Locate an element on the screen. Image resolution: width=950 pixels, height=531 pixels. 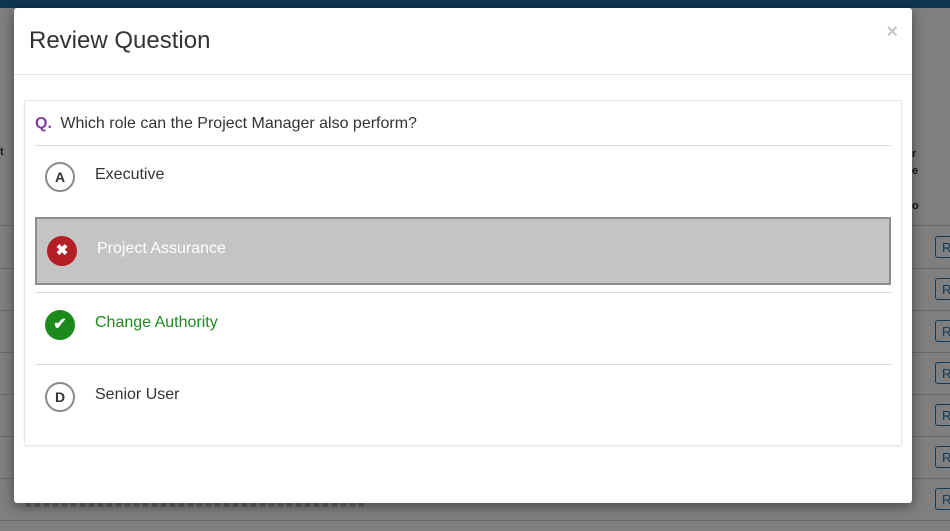
option-label: Change Authority is located at coordinates (156, 322).